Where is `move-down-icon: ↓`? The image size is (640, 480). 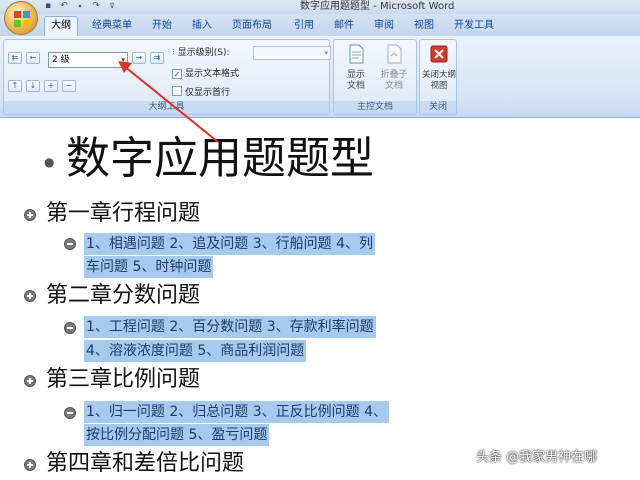
move-down-icon: ↓ is located at coordinates (33, 86).